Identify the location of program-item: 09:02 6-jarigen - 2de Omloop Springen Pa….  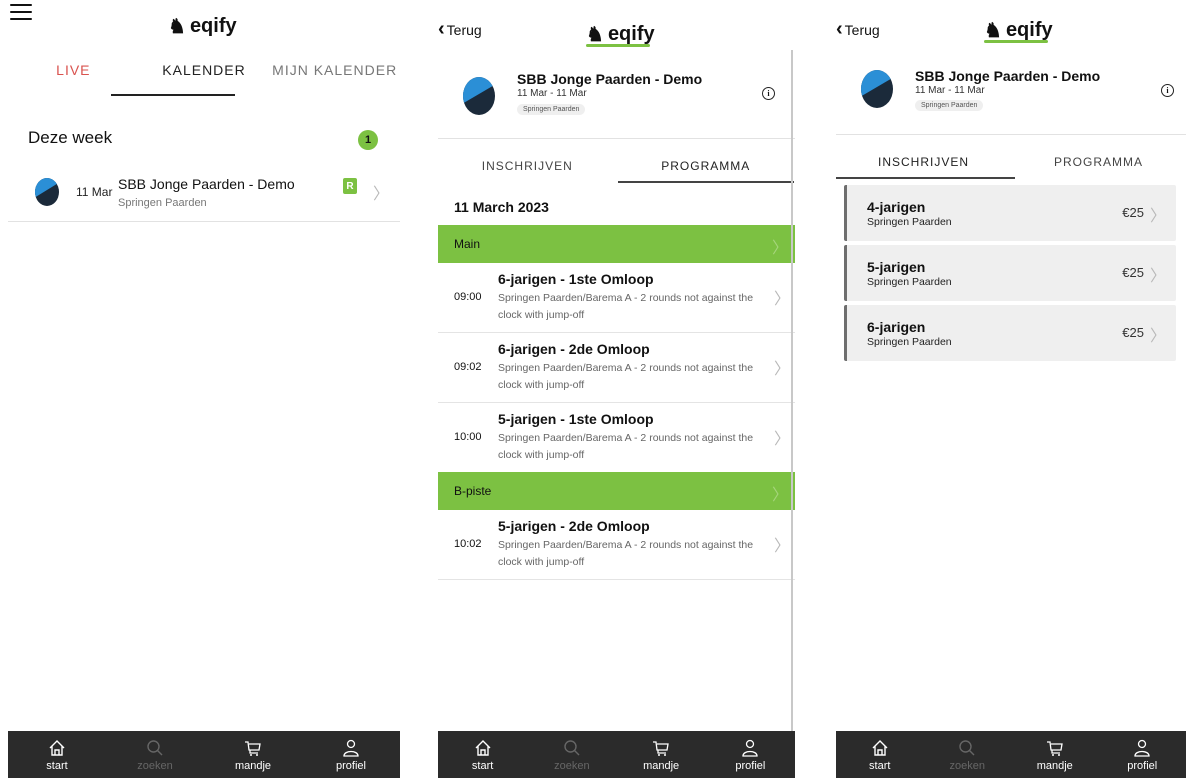
(616, 368).